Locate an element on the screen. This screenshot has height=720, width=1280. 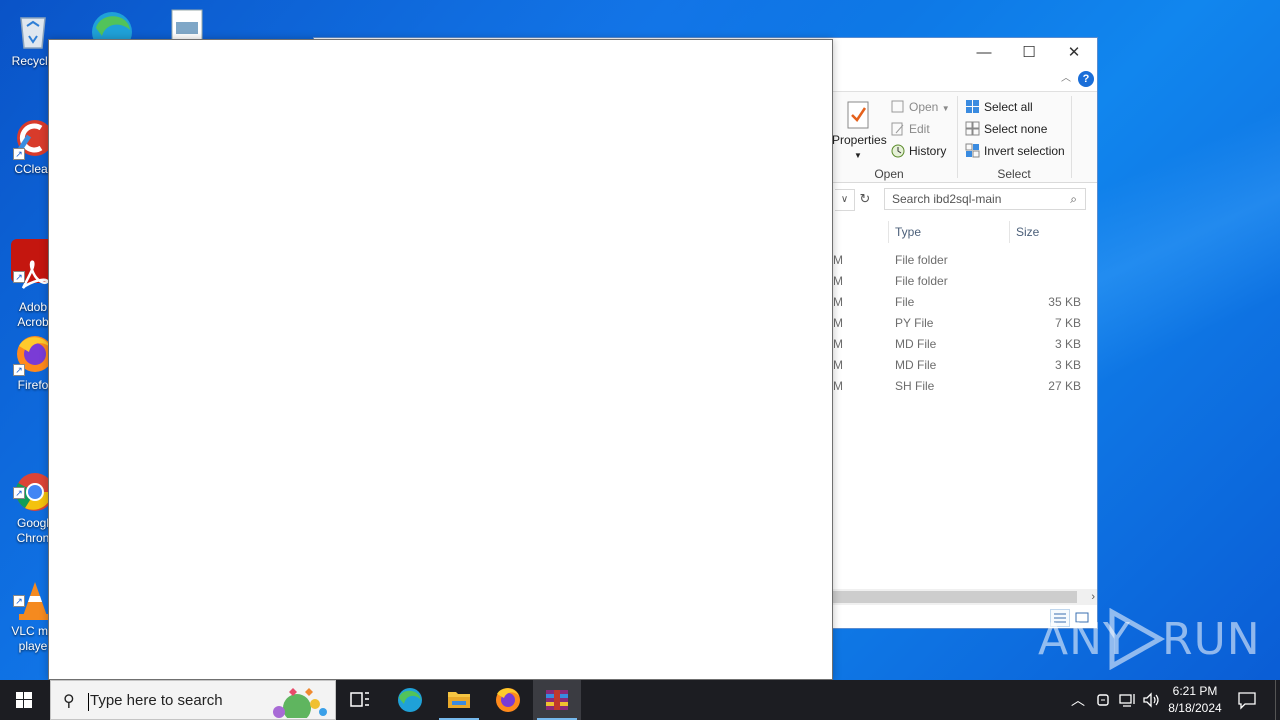
help-icon: ? is located at coordinates (1086, 79).